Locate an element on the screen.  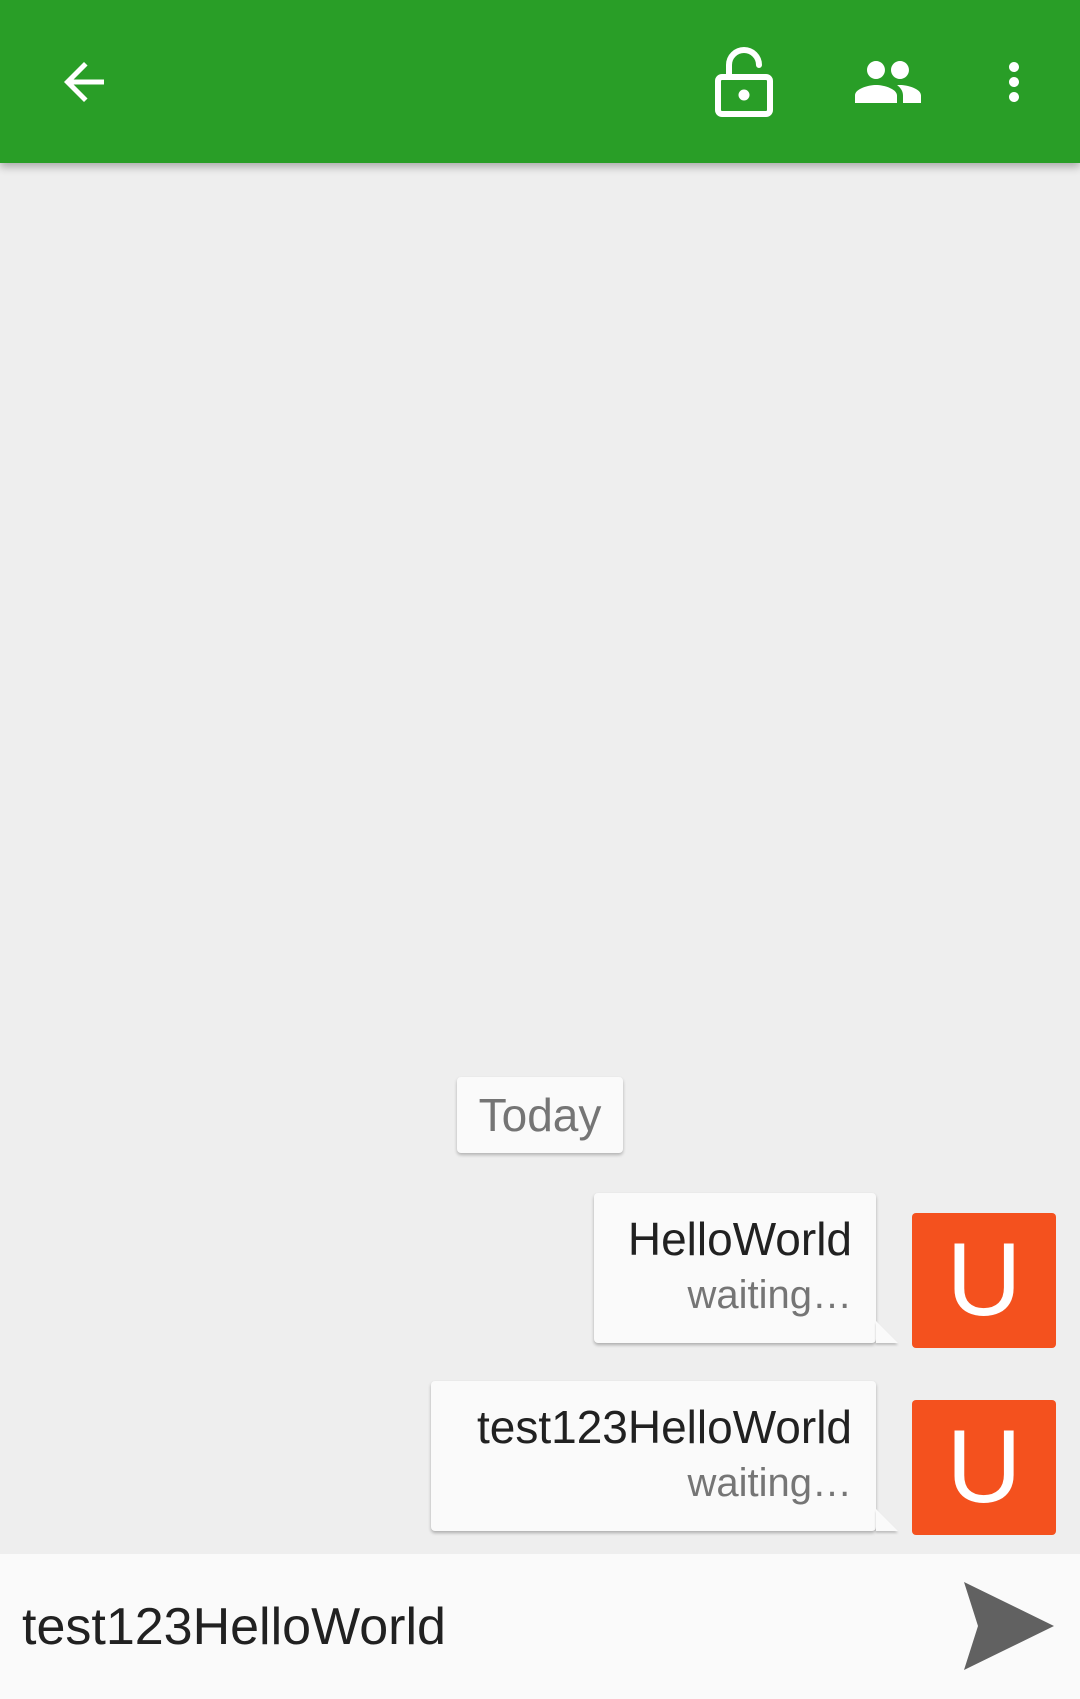
date-separator: Today is located at coordinates (540, 1115).